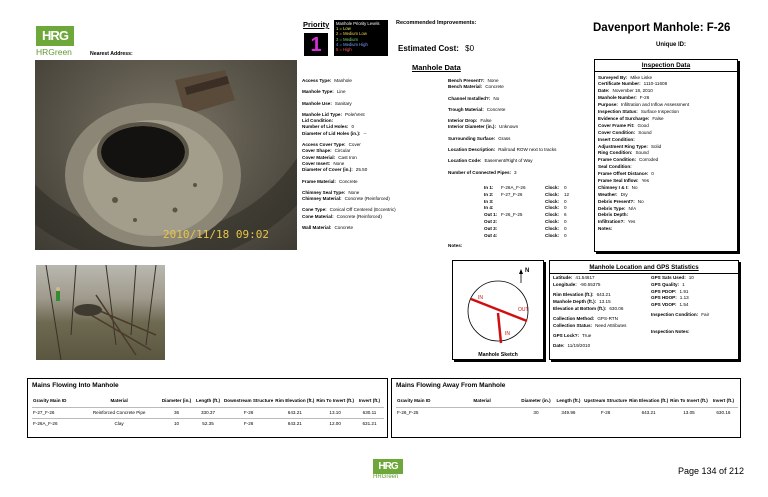 The image size is (768, 497). Describe the element at coordinates (540, 208) in the screenshot. I see `pipe-row: In 4: Clock: 0` at that location.